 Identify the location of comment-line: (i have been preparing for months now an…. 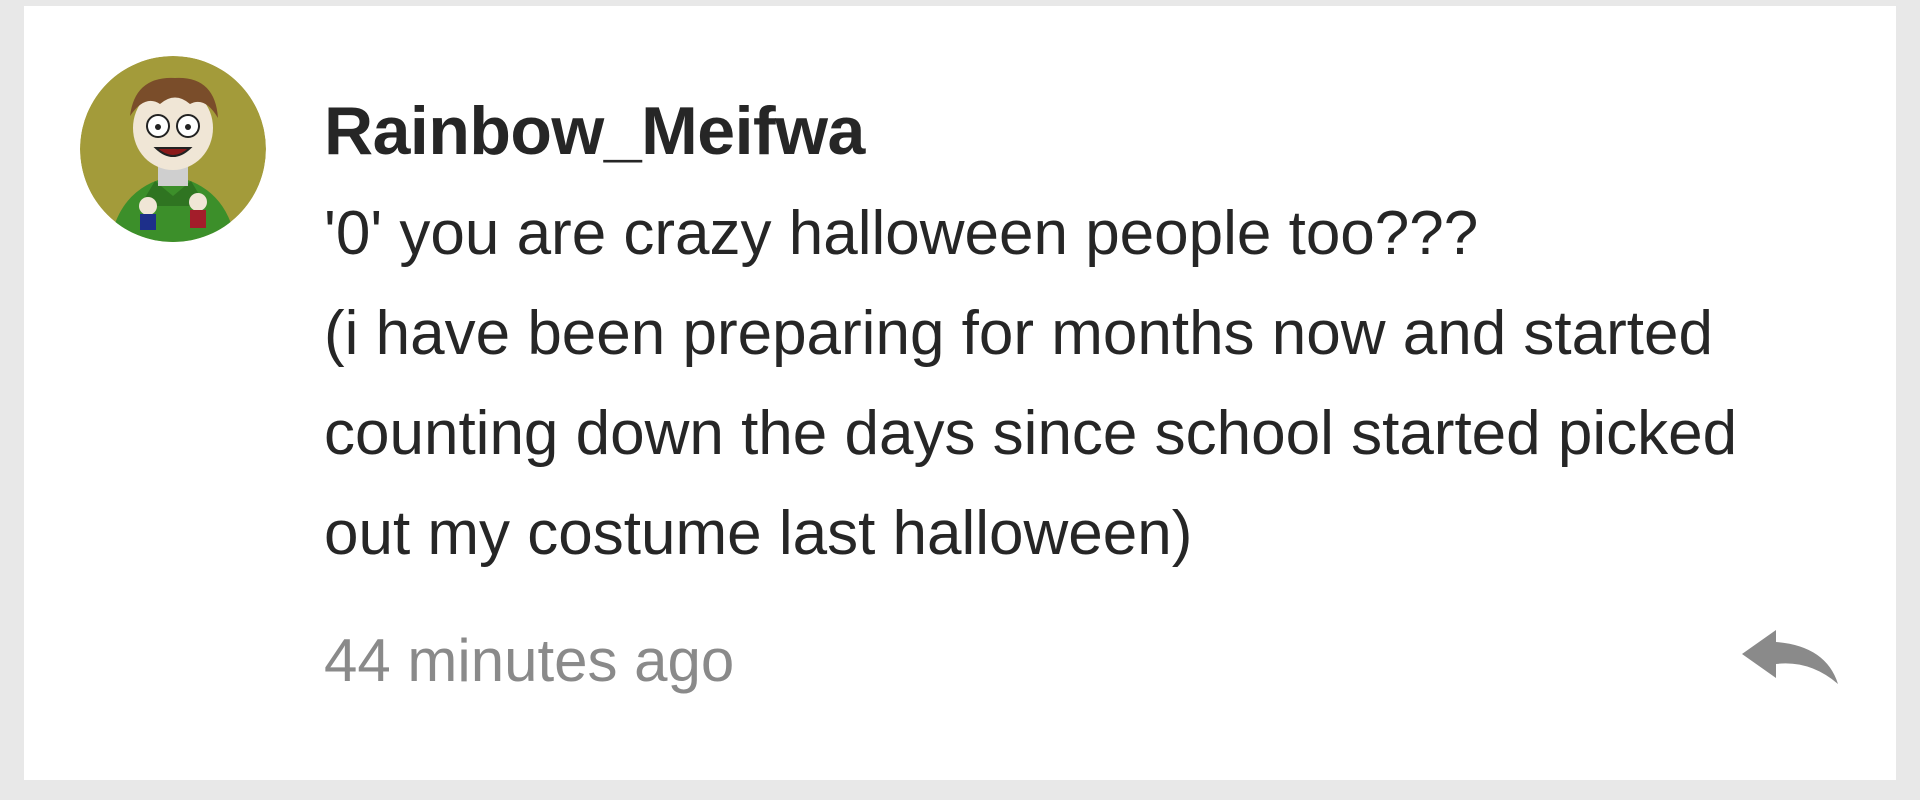
(1018, 333).